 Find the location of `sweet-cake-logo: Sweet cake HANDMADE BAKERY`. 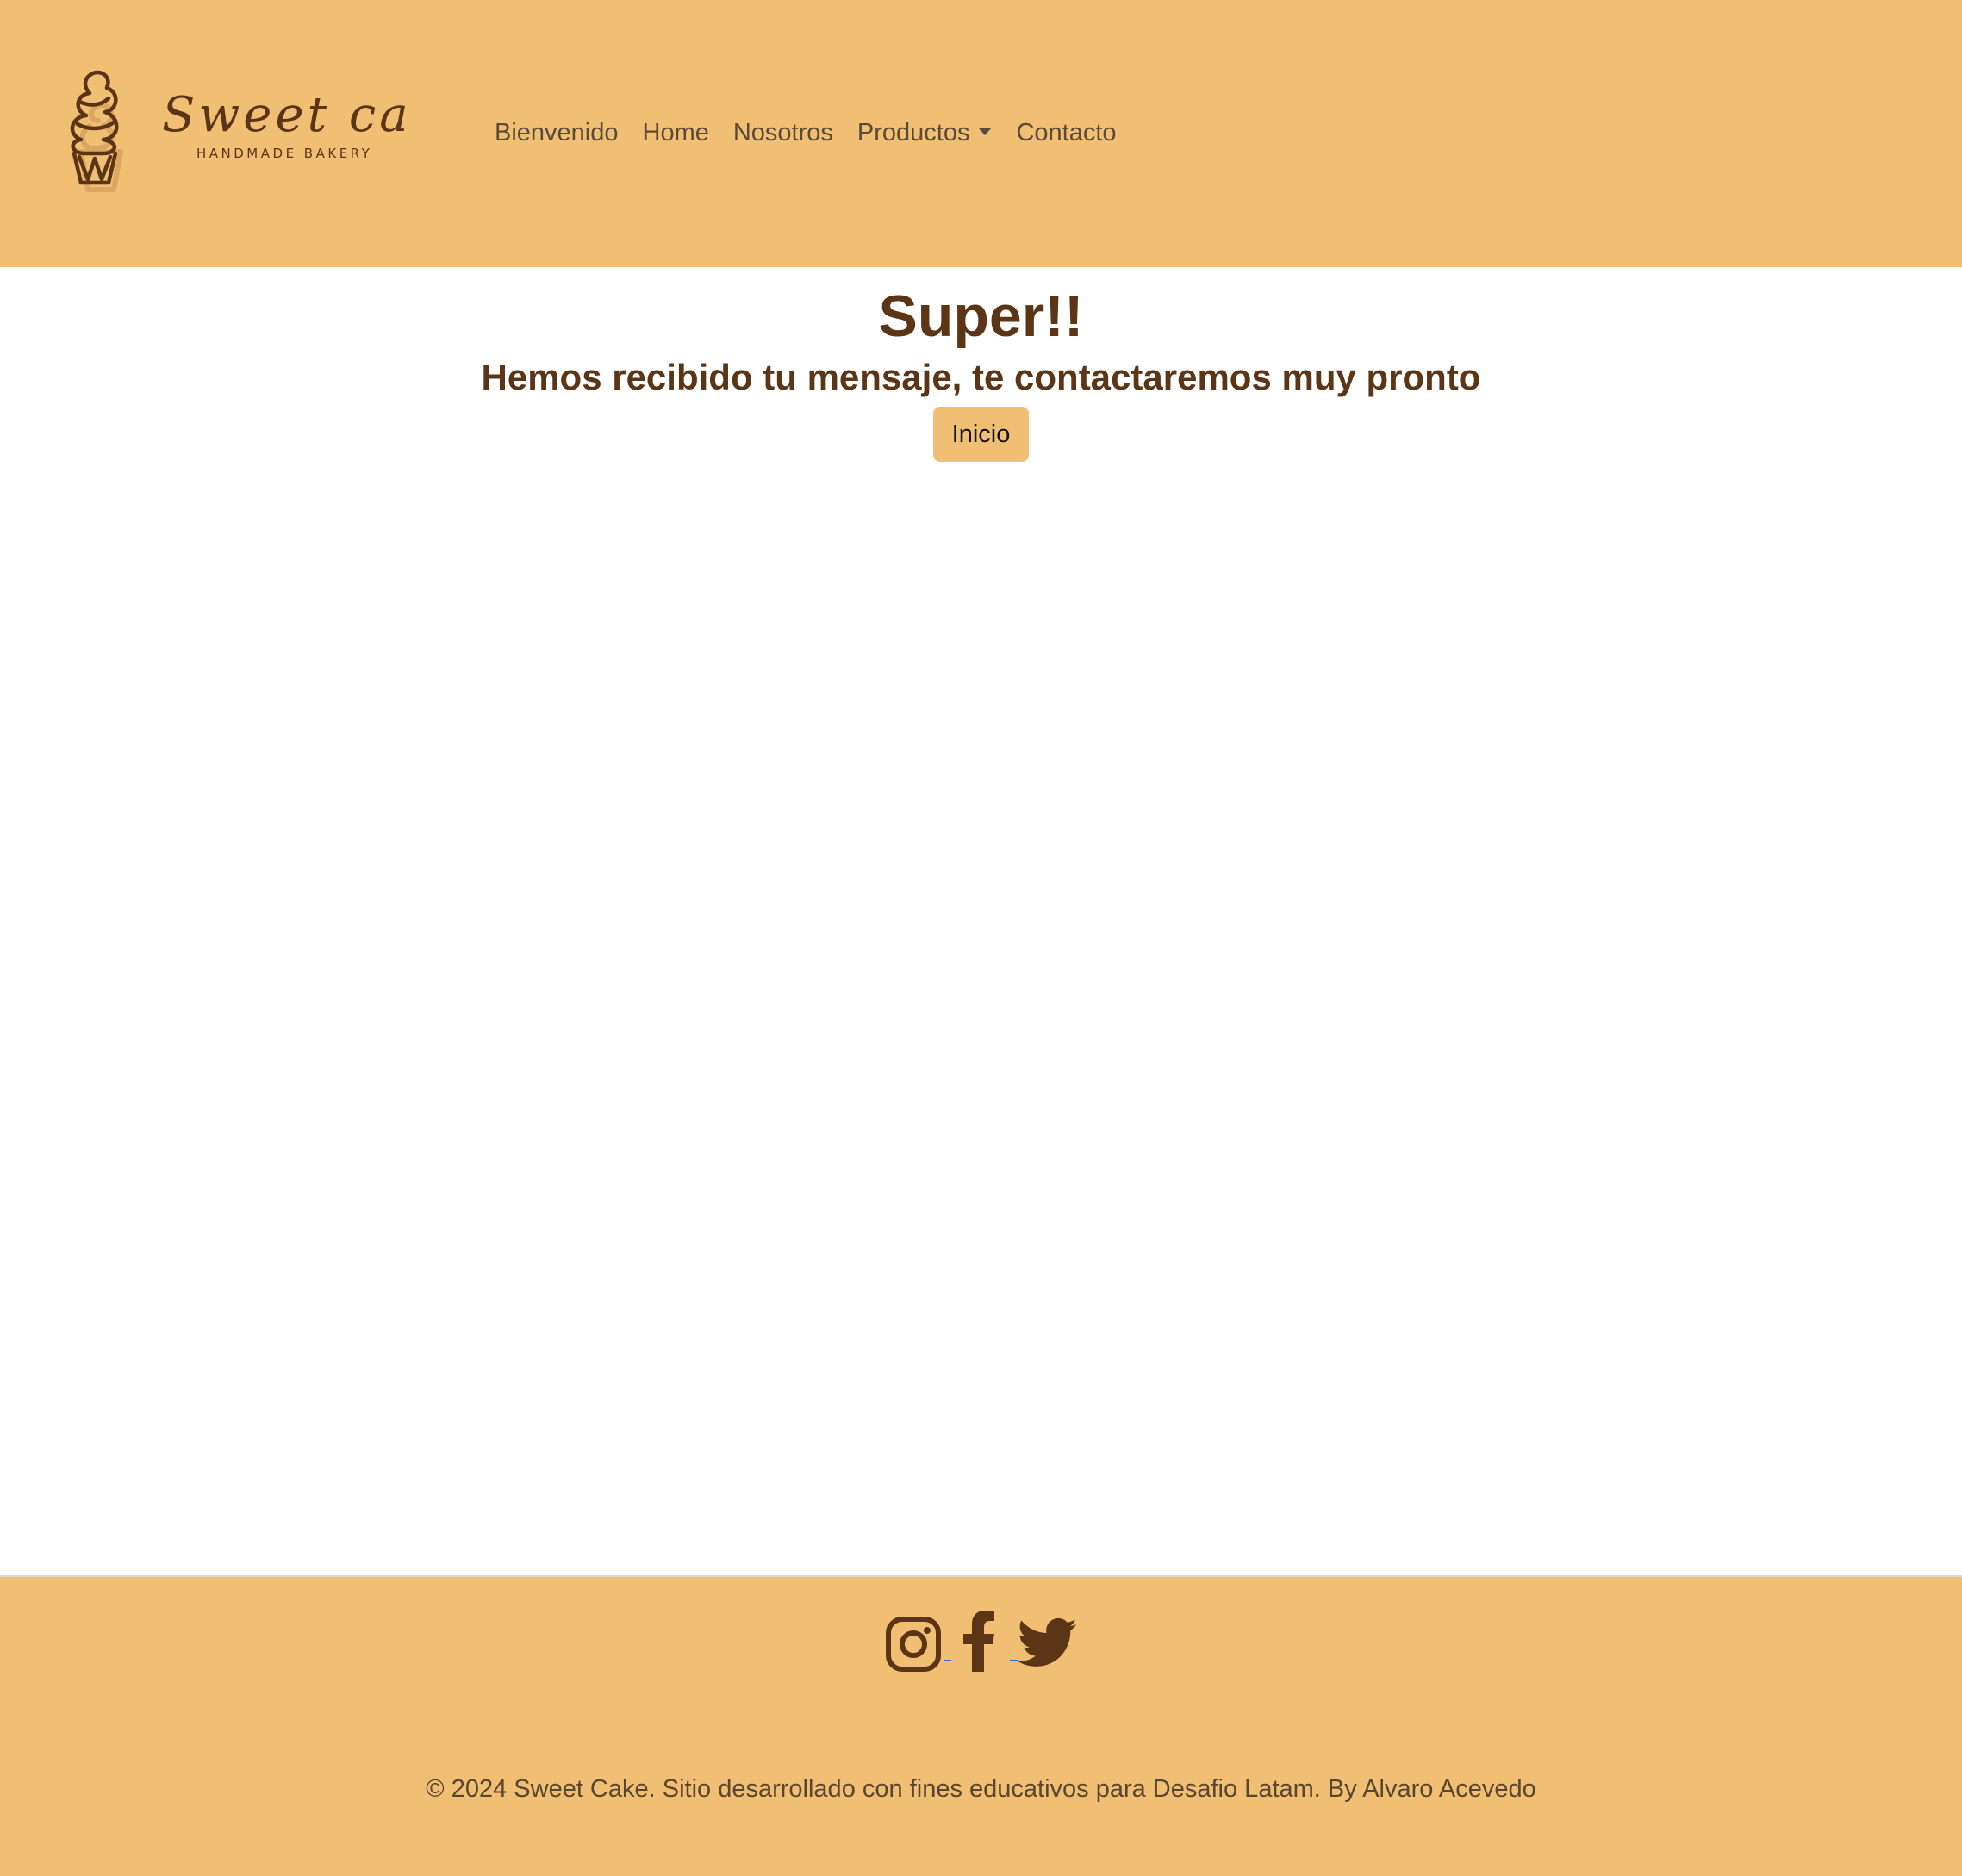

sweet-cake-logo: Sweet cake HANDMADE BAKERY is located at coordinates (241, 131).